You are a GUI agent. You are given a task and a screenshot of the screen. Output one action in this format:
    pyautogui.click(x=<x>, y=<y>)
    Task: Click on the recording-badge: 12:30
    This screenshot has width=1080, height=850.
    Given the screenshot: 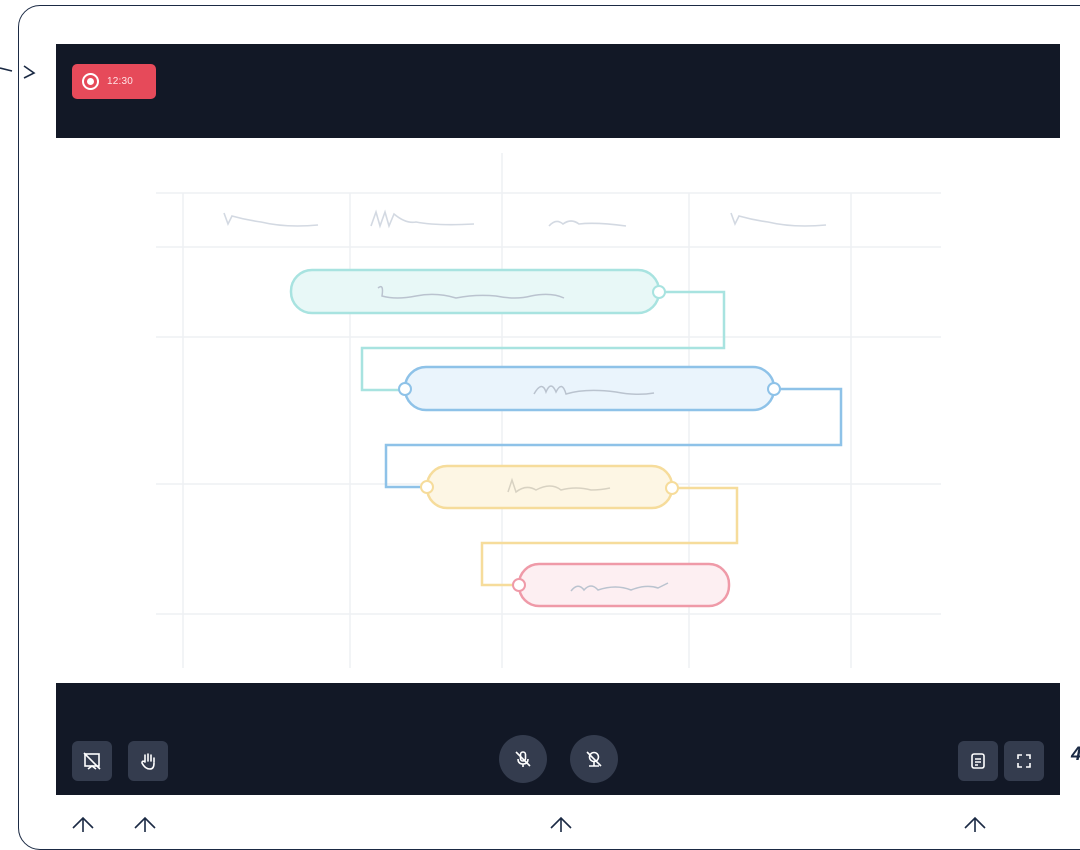 What is the action you would take?
    pyautogui.click(x=114, y=81)
    